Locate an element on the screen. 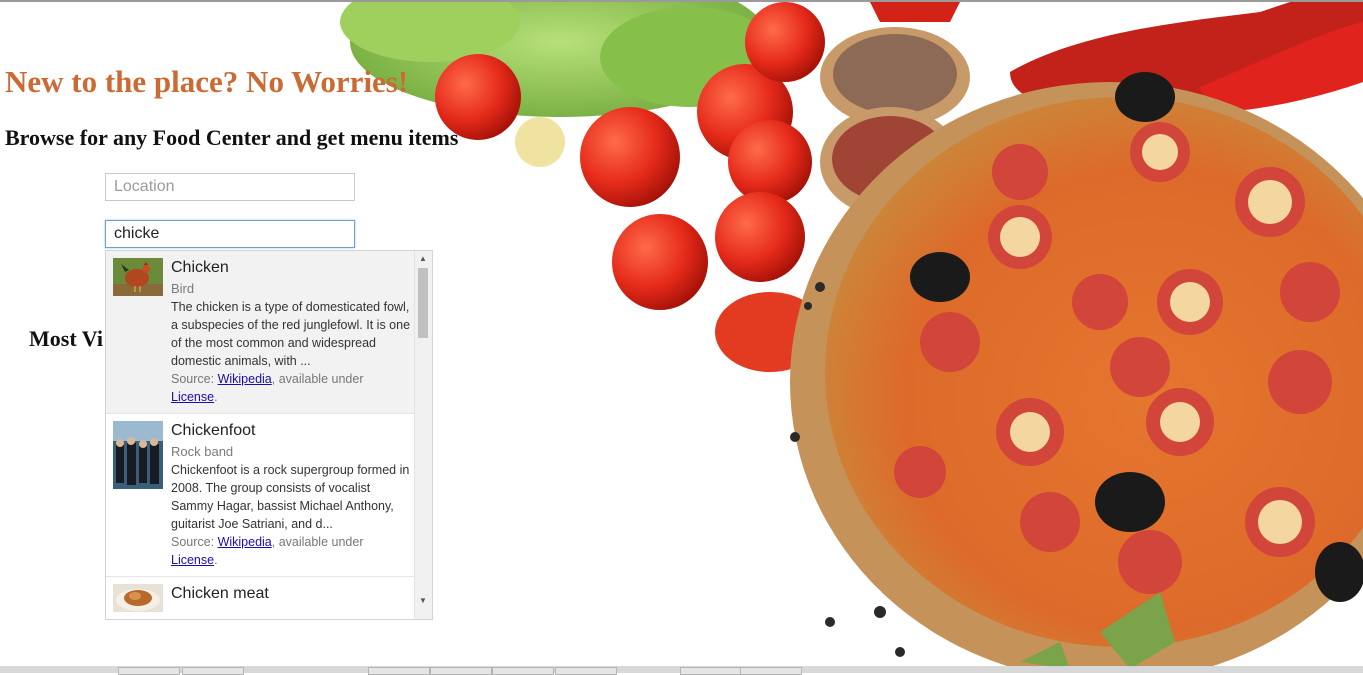 The height and width of the screenshot is (675, 1363). scroll-thumb is located at coordinates (423, 303).